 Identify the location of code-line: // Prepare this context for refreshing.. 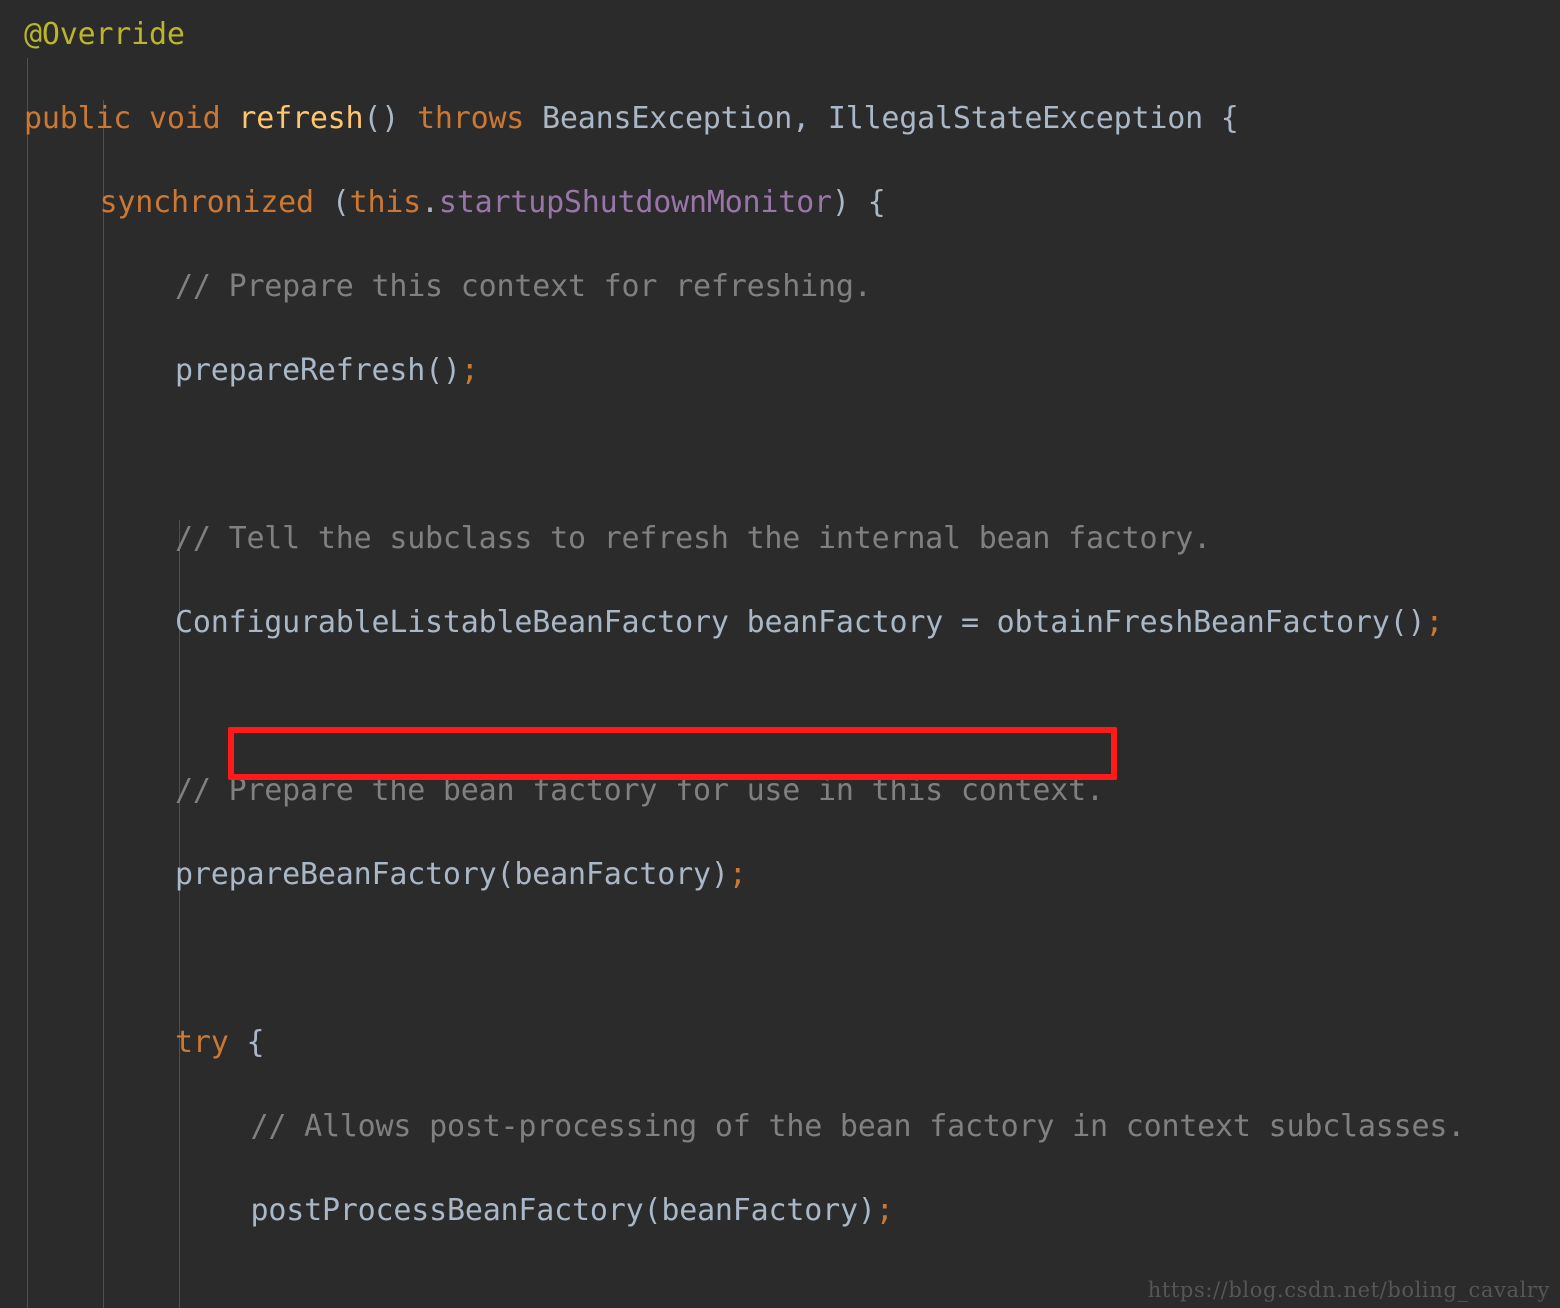
(780, 287).